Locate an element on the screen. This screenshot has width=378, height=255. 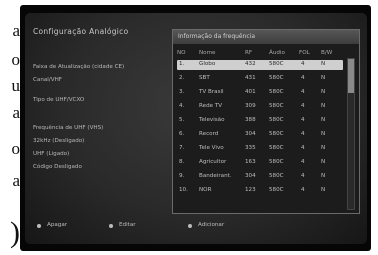
channel-name: Tele Vivo is located at coordinates (211, 148).